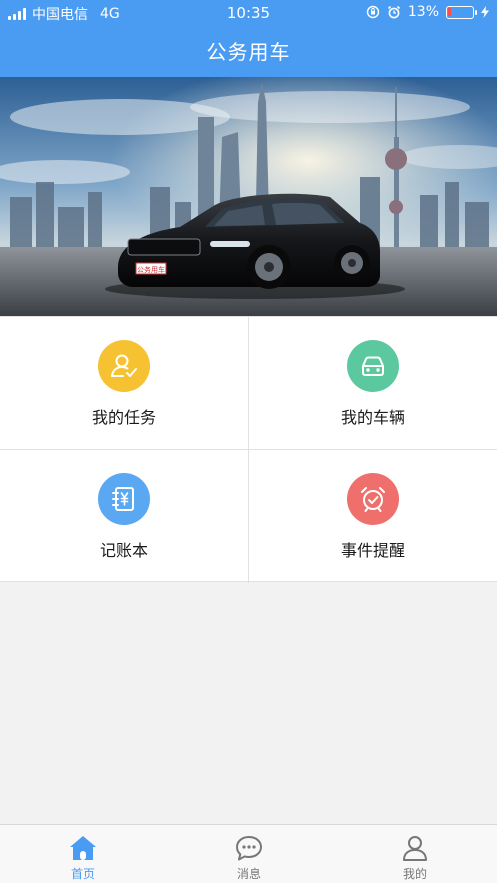 Image resolution: width=497 pixels, height=883 pixels. I want to click on license-plate: 公务用车, so click(151, 269).